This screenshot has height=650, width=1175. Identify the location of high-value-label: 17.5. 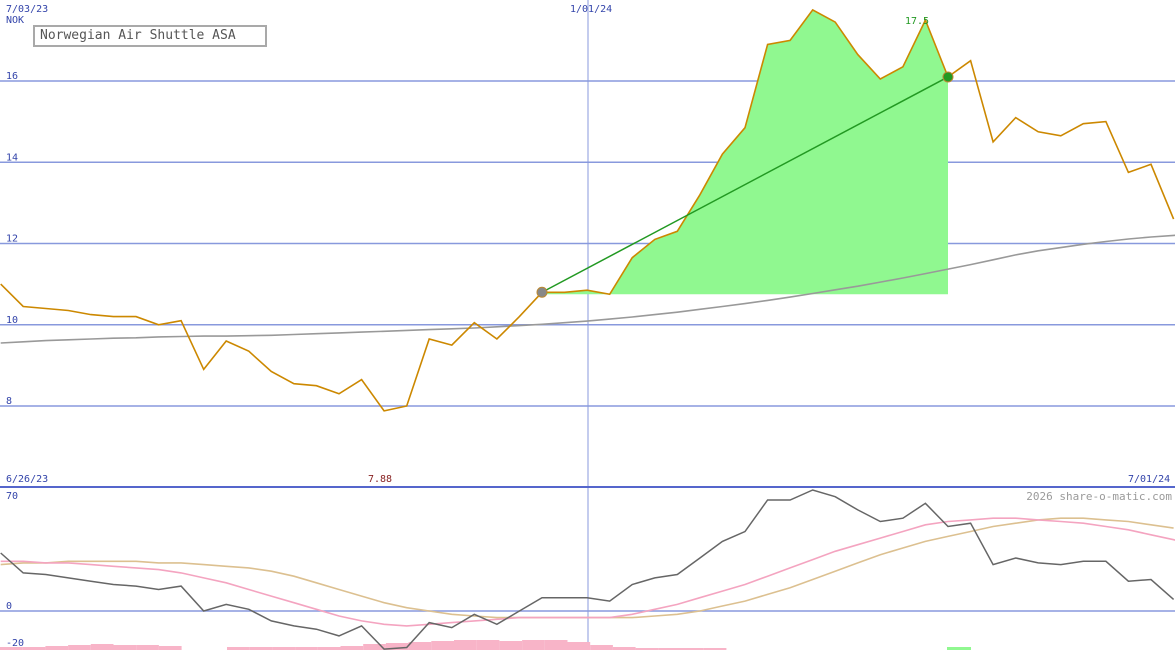
(917, 21).